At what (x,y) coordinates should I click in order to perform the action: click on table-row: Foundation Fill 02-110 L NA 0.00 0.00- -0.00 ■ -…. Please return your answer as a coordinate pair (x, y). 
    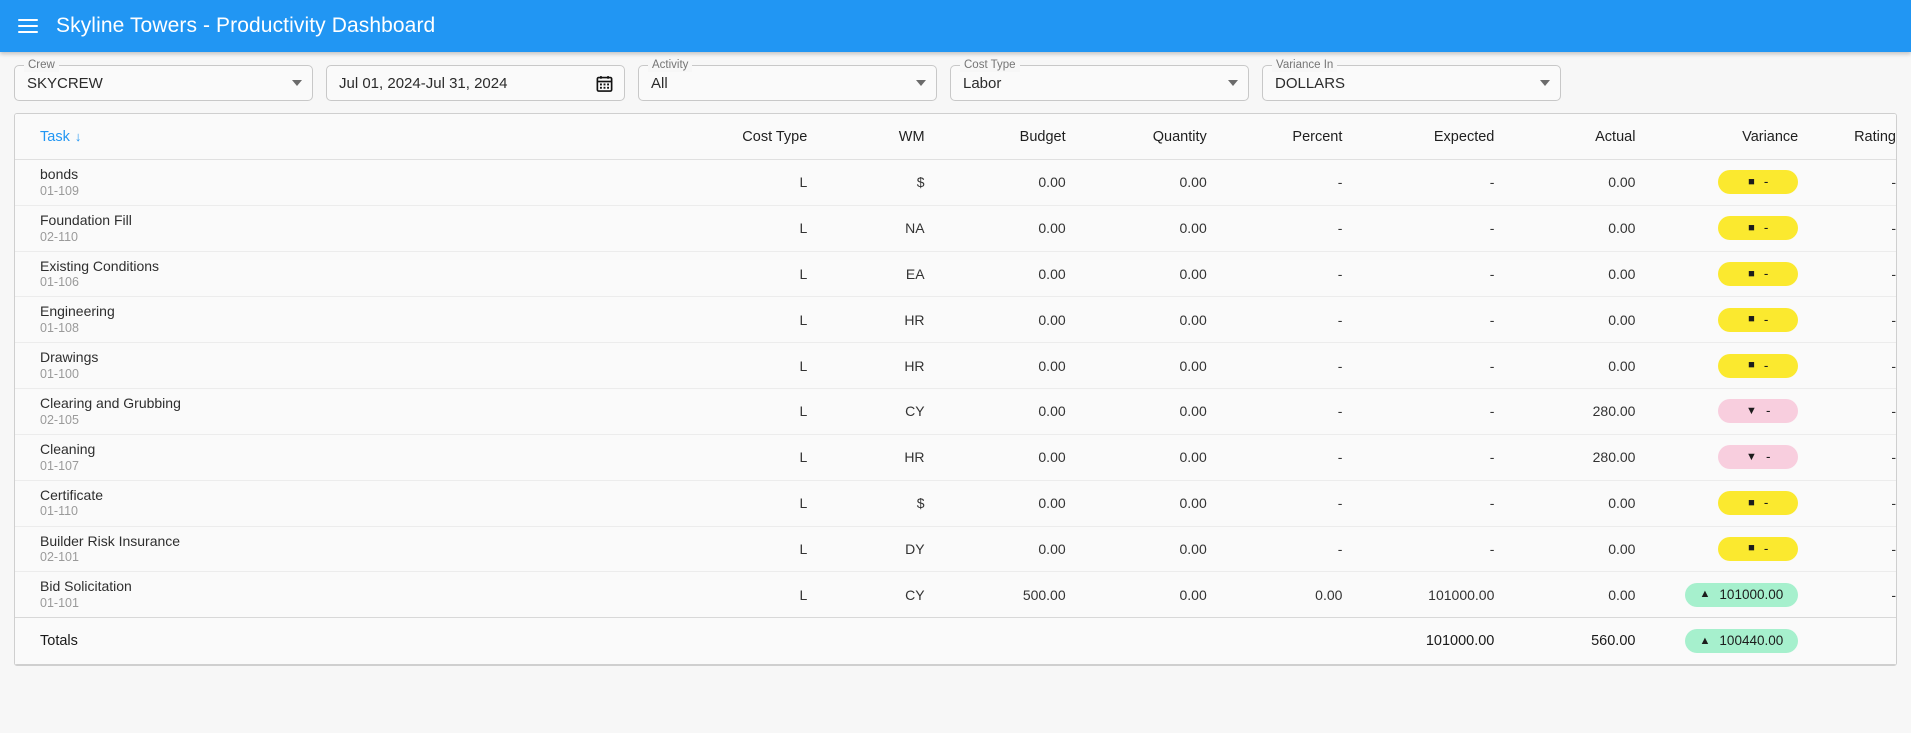
    Looking at the image, I should click on (955, 228).